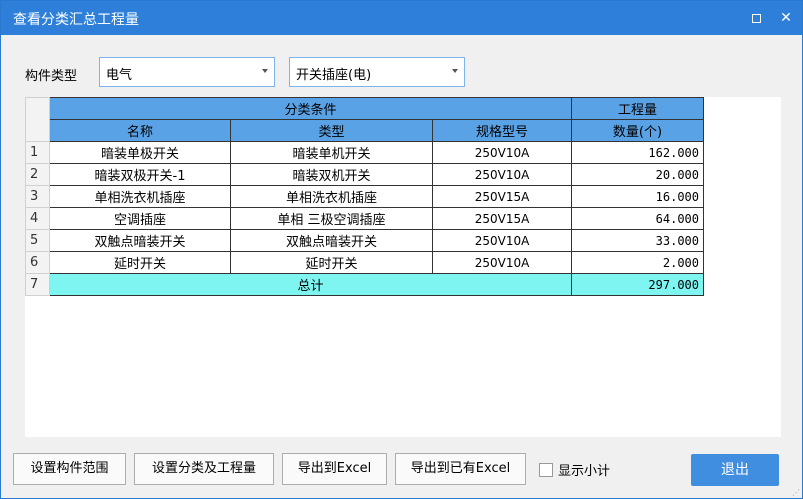  What do you see at coordinates (140, 262) in the screenshot?
I see `cell-name: 延时开关` at bounding box center [140, 262].